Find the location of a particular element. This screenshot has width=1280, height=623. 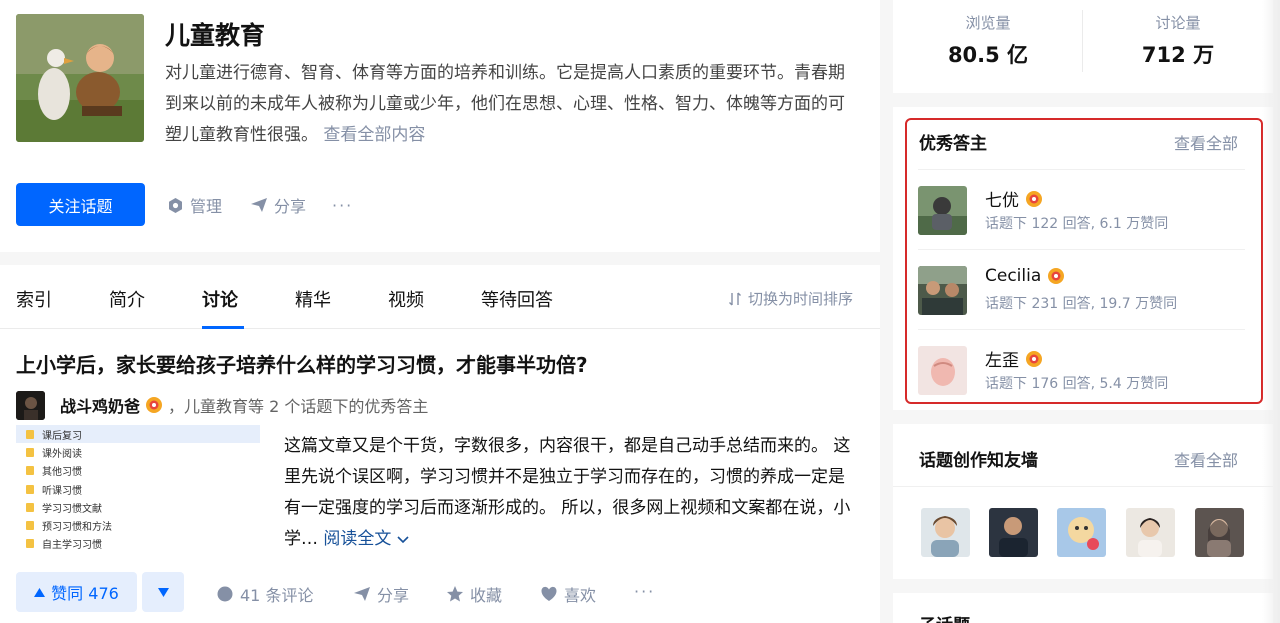

comments-button: 41 条评论 is located at coordinates (264, 594).